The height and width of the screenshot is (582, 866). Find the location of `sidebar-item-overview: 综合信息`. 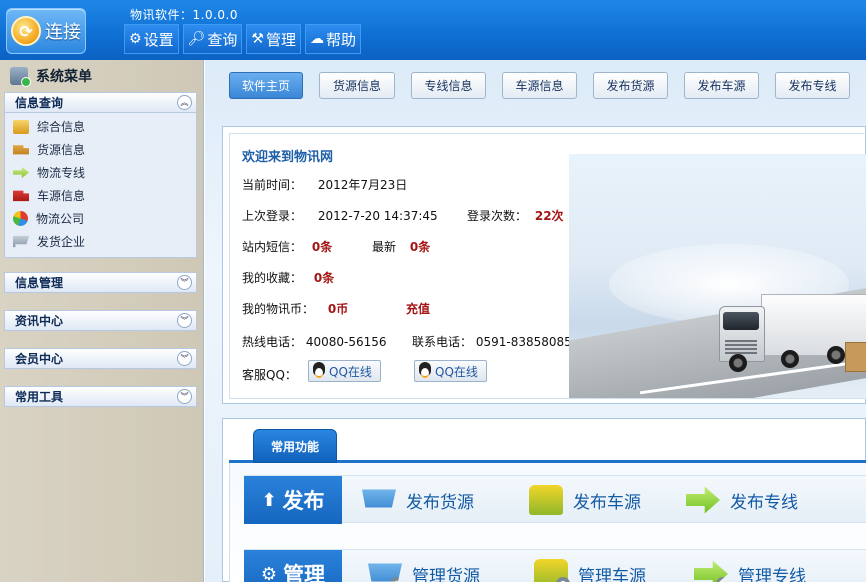

sidebar-item-overview: 综合信息 is located at coordinates (100, 126).